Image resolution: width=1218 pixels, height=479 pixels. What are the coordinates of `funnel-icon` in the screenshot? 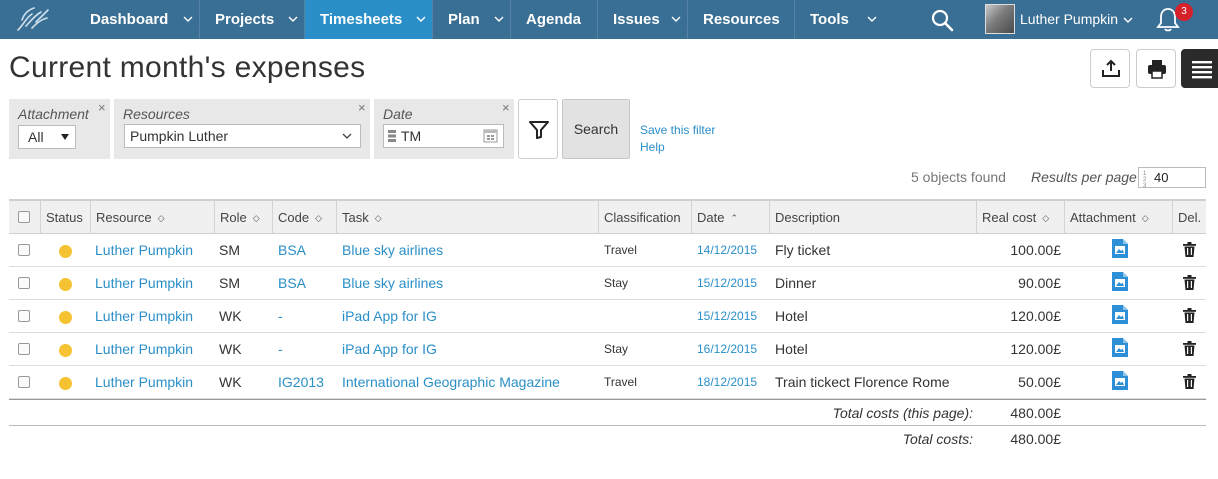 It's located at (539, 130).